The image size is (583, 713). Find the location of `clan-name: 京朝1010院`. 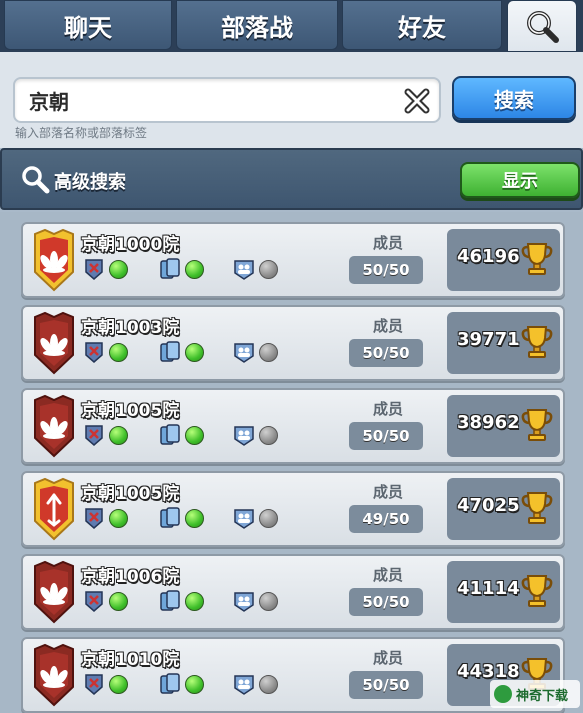

clan-name: 京朝1010院 is located at coordinates (130, 660).